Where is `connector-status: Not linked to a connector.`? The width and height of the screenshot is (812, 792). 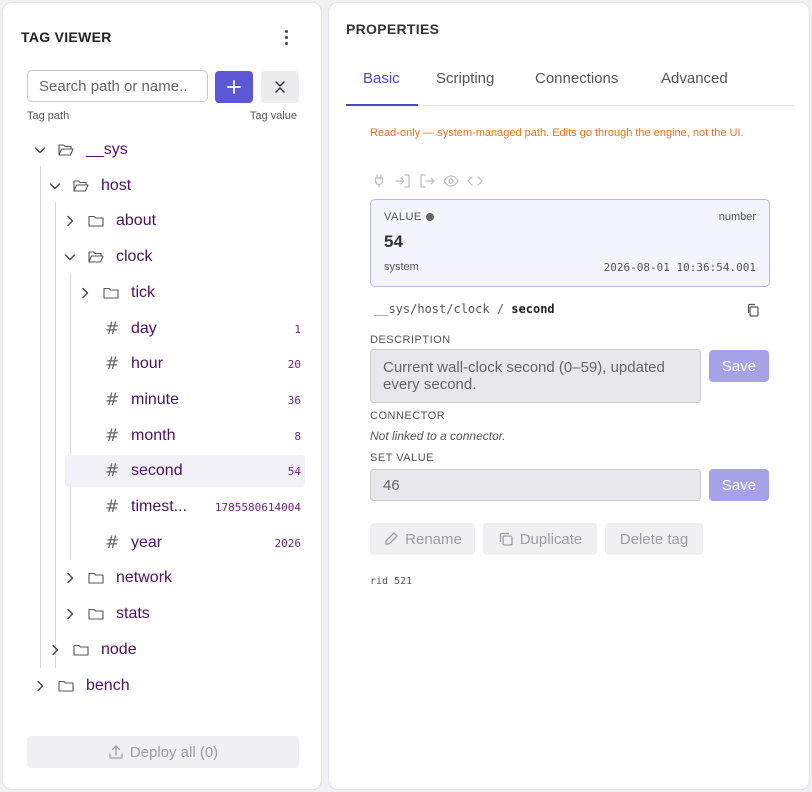 connector-status: Not linked to a connector. is located at coordinates (438, 436).